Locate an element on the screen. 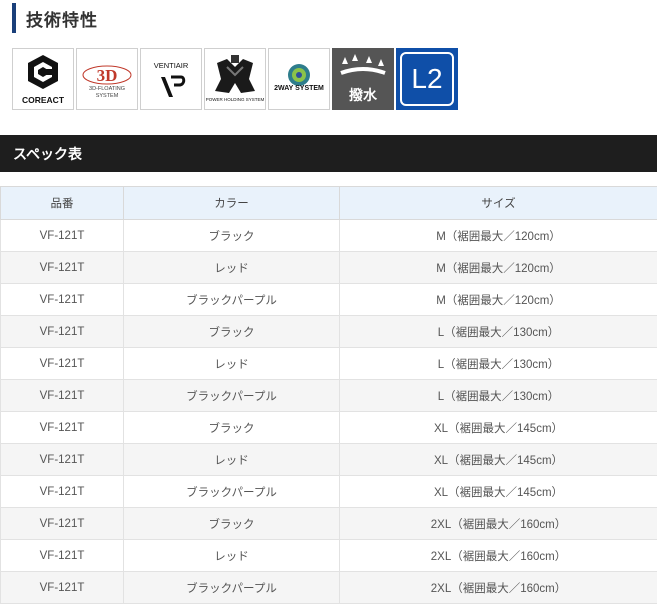 The width and height of the screenshot is (657, 604). badge-ventiair: VENTIAIR is located at coordinates (171, 79).